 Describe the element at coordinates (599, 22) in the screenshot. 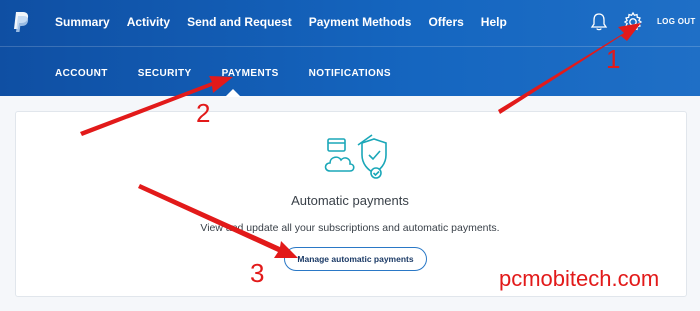

I see `bell-icon` at that location.